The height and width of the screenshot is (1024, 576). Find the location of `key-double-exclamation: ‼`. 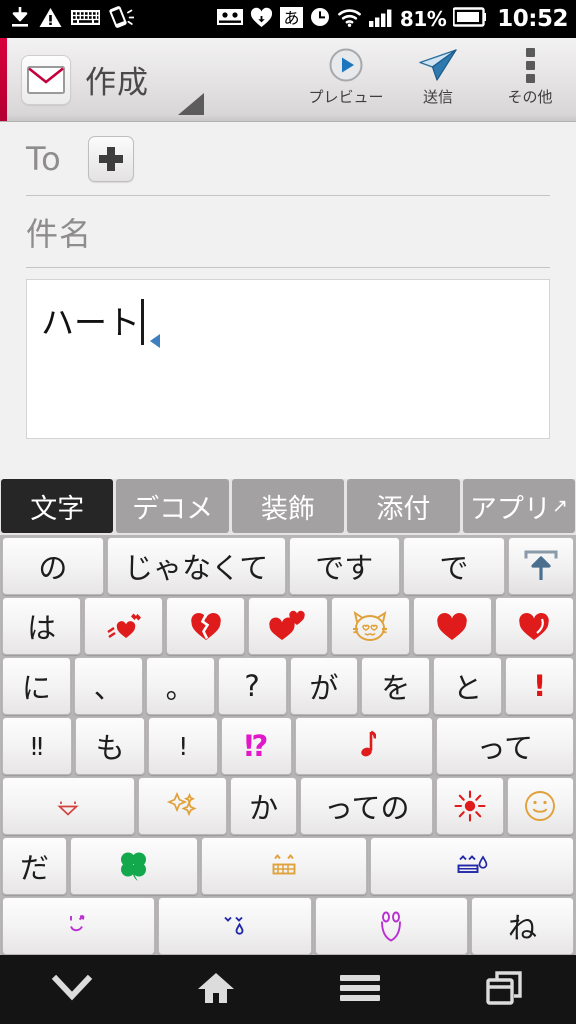

key-double-exclamation: ‼ is located at coordinates (37, 746).